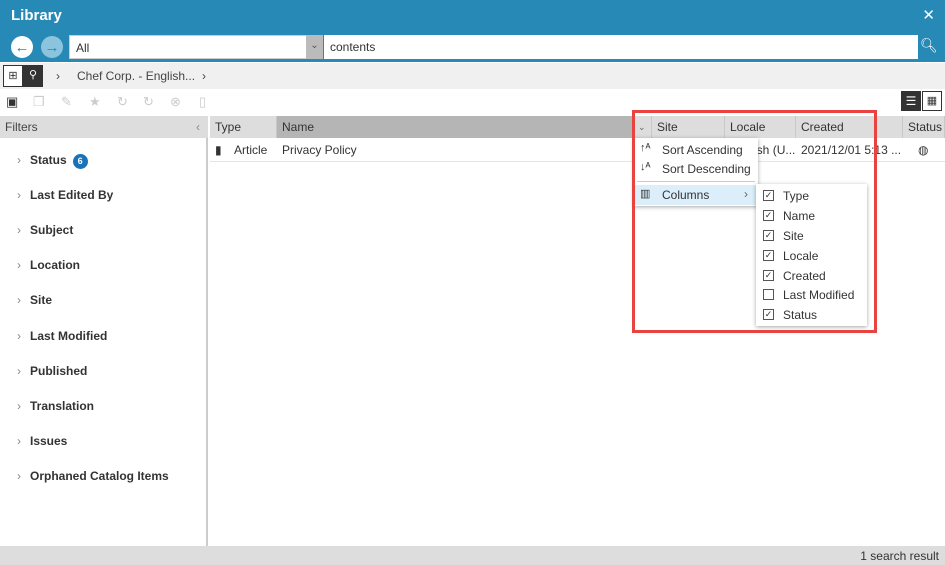 Image resolution: width=945 pixels, height=565 pixels. I want to click on filter-label: Status, so click(48, 160).